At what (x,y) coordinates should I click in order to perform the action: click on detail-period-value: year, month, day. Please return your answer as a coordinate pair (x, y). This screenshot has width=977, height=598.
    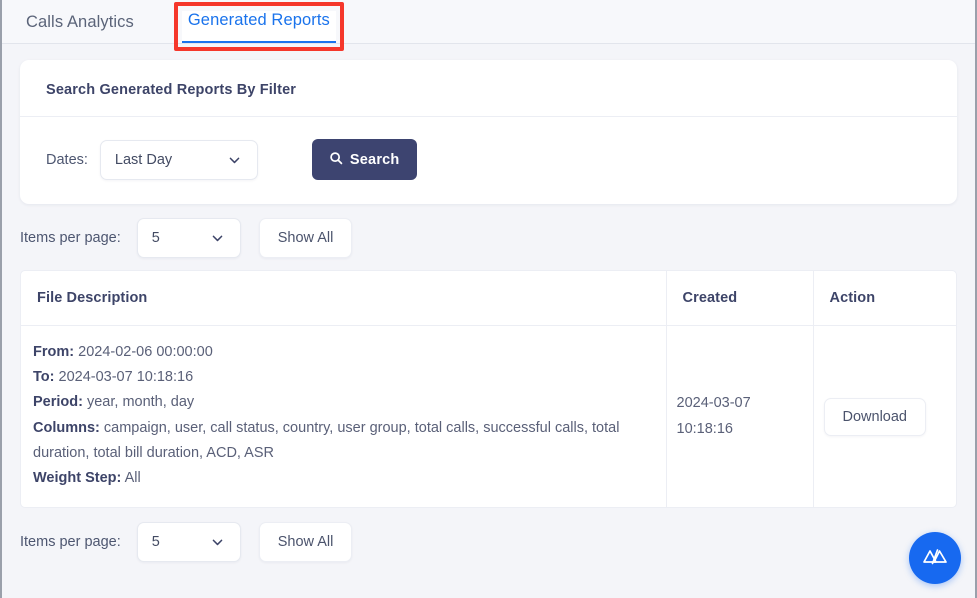
    Looking at the image, I should click on (140, 402).